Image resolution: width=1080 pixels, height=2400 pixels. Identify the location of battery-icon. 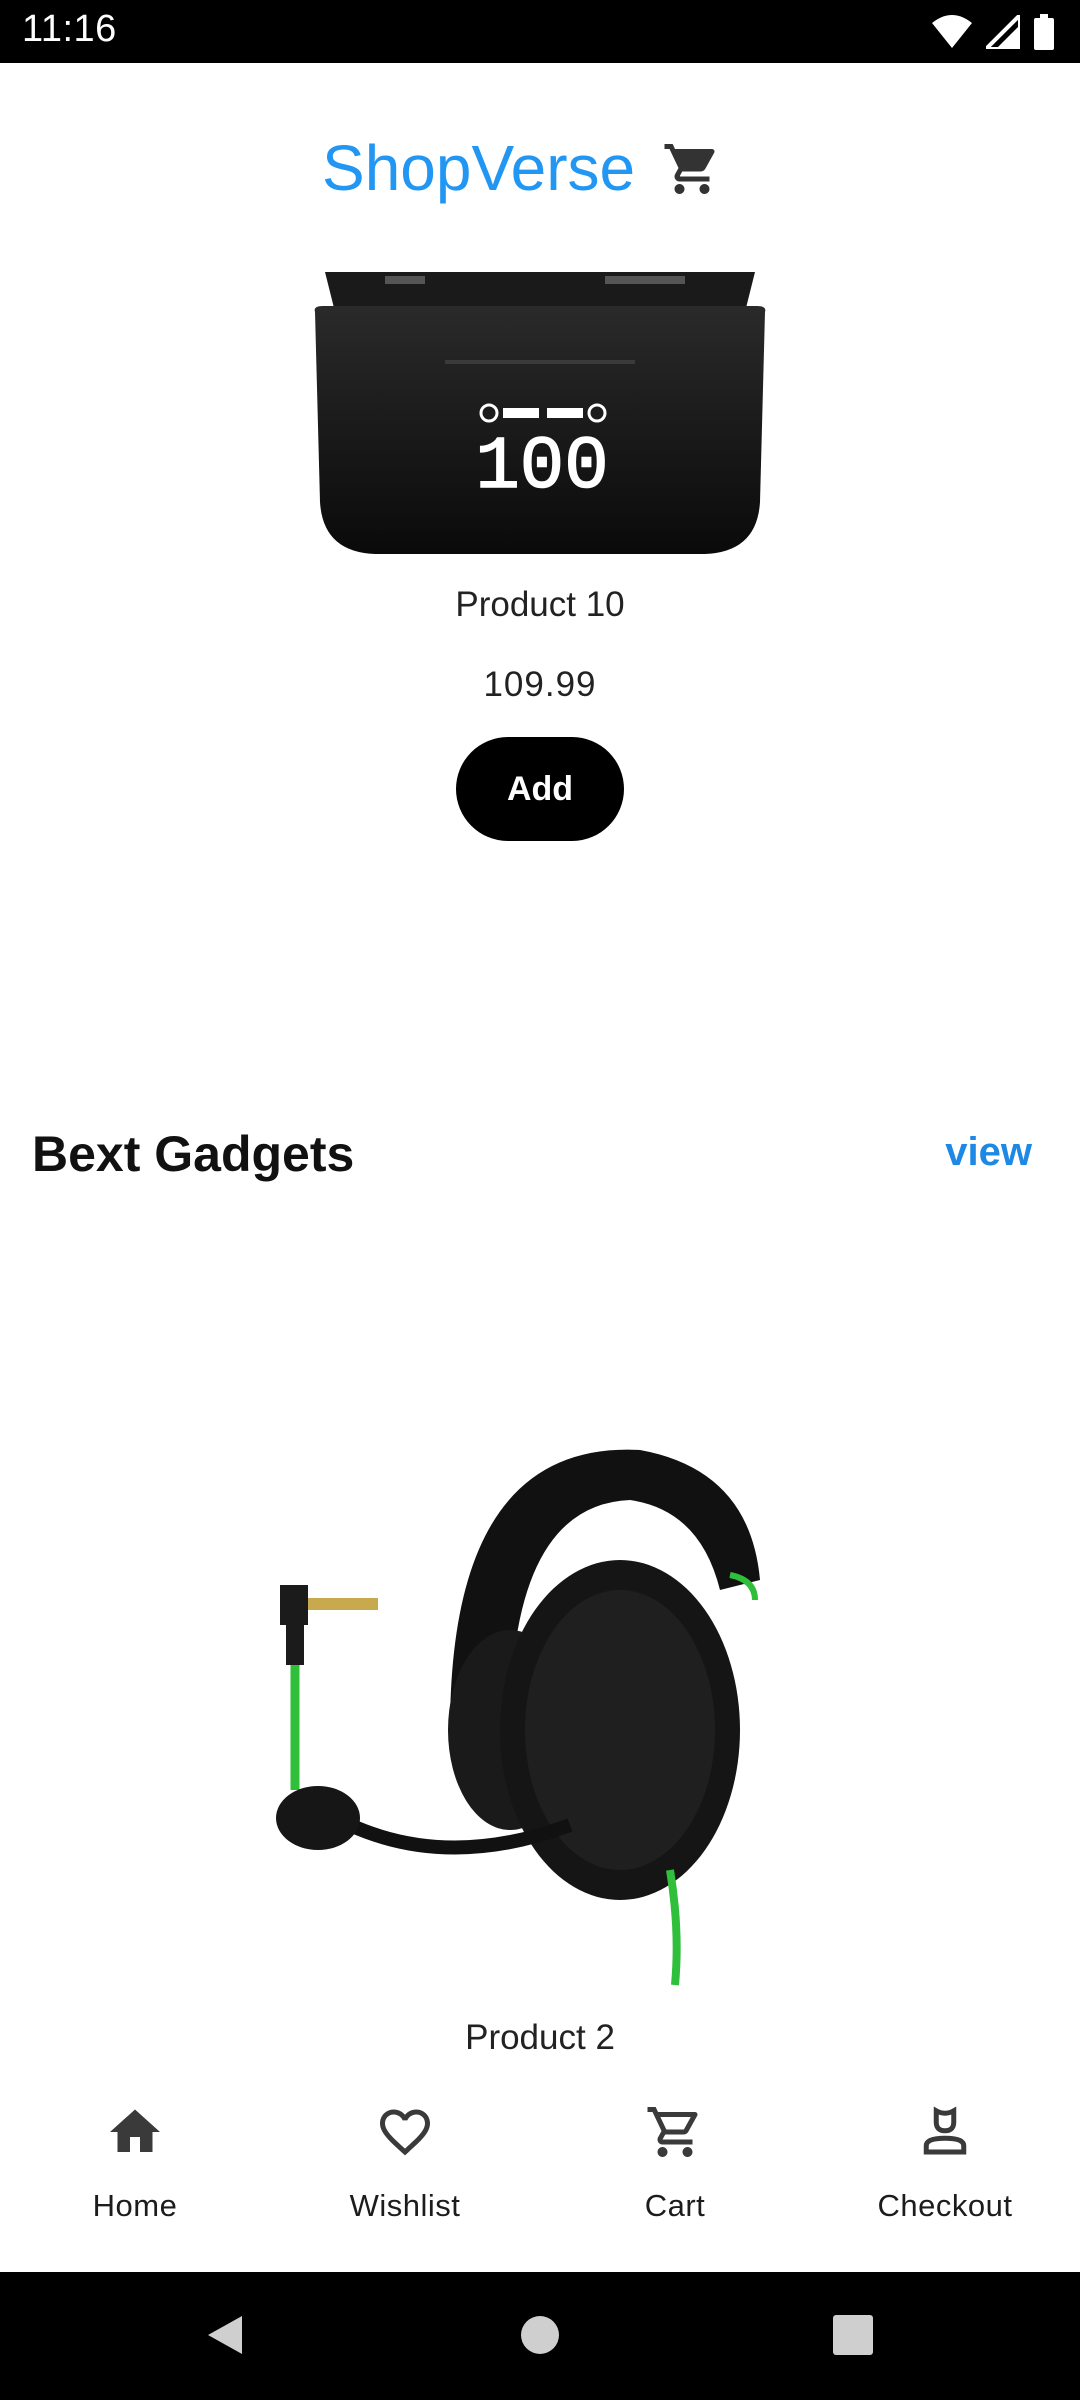
(1044, 32).